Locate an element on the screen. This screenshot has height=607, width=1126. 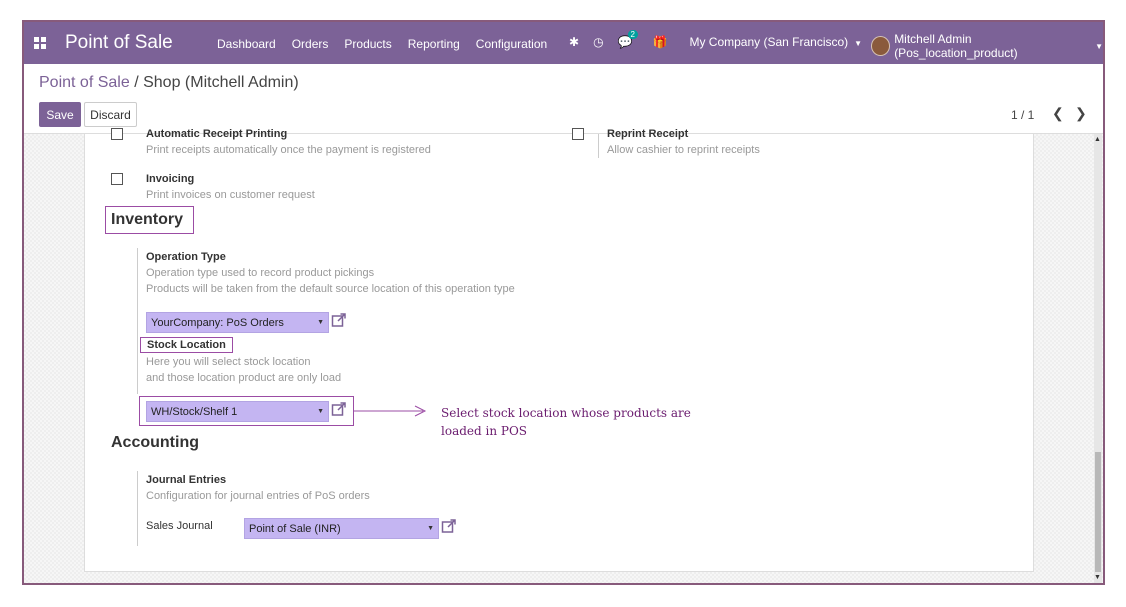
chevron-right-icon: ❯ is located at coordinates (1081, 113).